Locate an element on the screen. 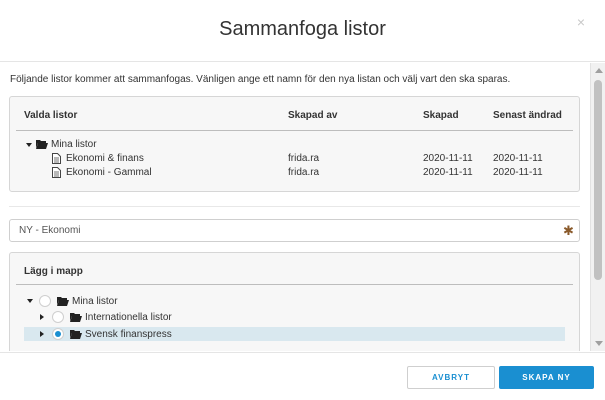 Image resolution: width=605 pixels, height=400 pixels. header-modified: Senast ändrad is located at coordinates (527, 115).